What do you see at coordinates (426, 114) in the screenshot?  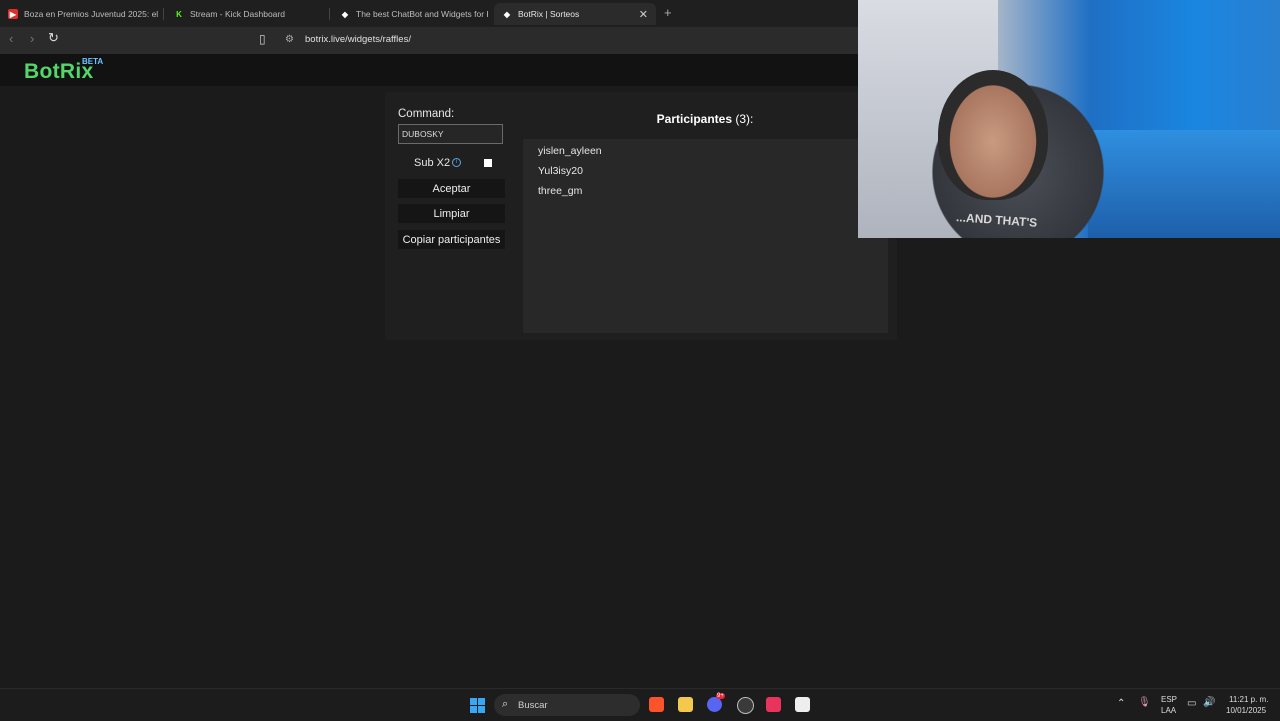 I see `command-label: Command:` at bounding box center [426, 114].